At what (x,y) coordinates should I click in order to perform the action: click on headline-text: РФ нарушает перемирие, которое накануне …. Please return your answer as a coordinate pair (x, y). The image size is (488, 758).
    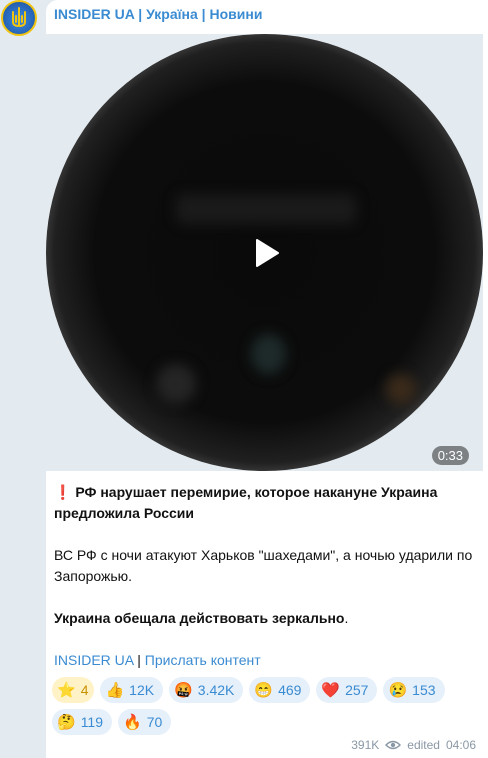
    Looking at the image, I should click on (246, 502).